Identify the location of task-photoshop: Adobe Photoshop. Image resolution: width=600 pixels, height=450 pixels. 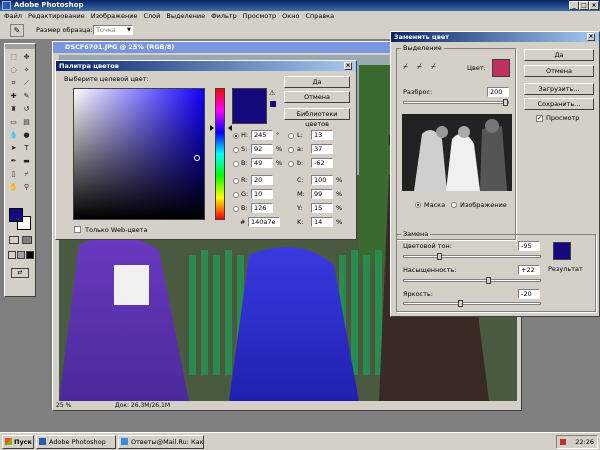
(76, 442).